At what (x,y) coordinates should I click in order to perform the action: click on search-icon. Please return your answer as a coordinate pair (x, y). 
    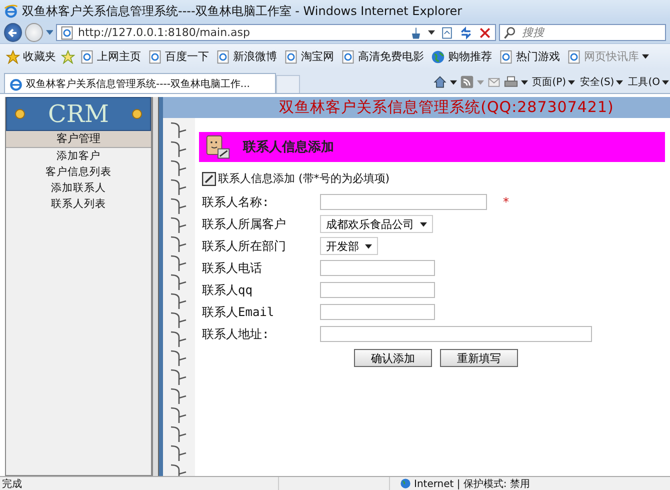
    Looking at the image, I should click on (509, 33).